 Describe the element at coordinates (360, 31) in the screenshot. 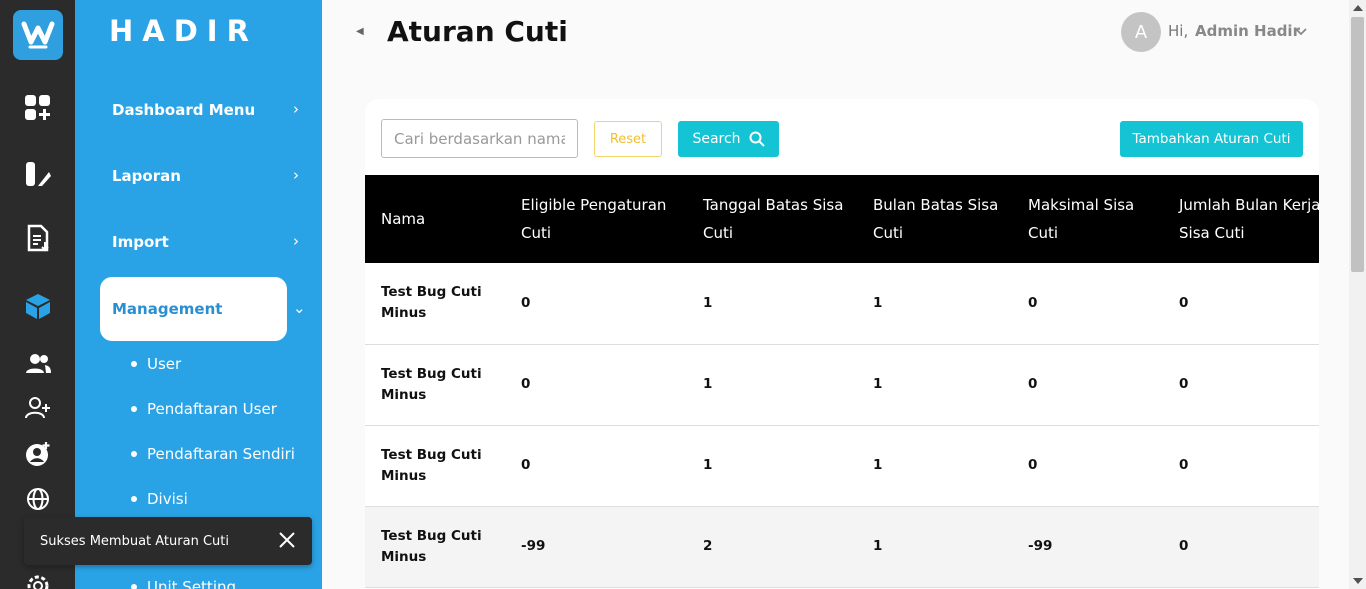

I see `collapse-sidebar-icon: ◀` at that location.